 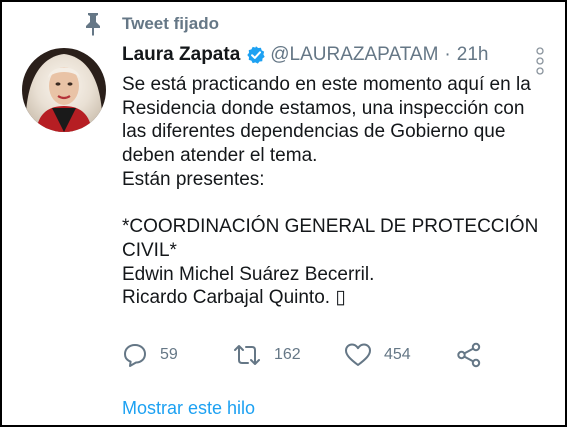 What do you see at coordinates (377, 355) in the screenshot?
I see `like-button: 454` at bounding box center [377, 355].